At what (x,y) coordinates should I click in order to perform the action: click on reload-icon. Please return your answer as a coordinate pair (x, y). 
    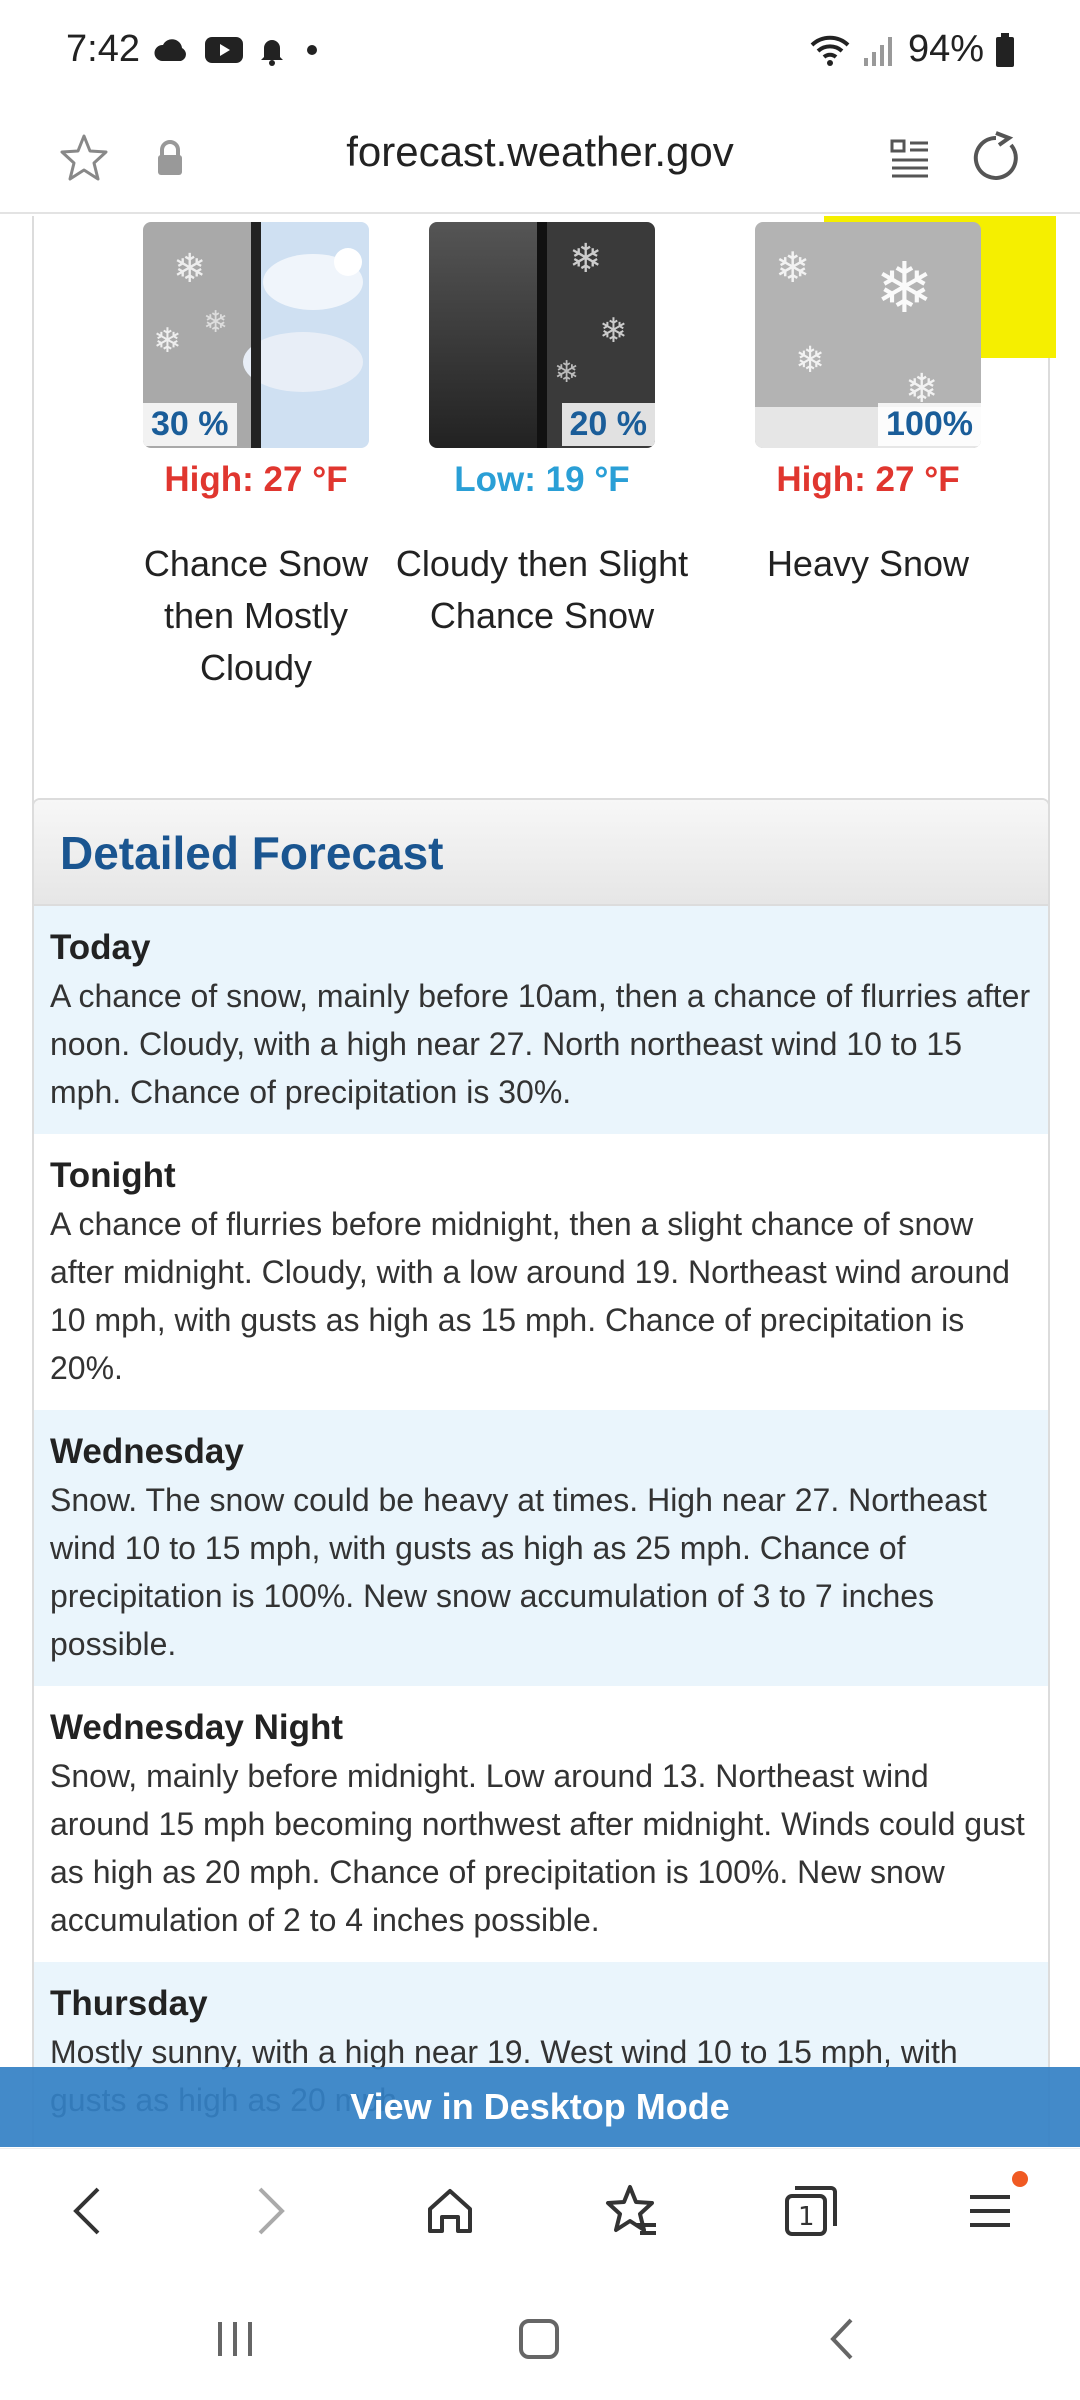
    Looking at the image, I should click on (996, 158).